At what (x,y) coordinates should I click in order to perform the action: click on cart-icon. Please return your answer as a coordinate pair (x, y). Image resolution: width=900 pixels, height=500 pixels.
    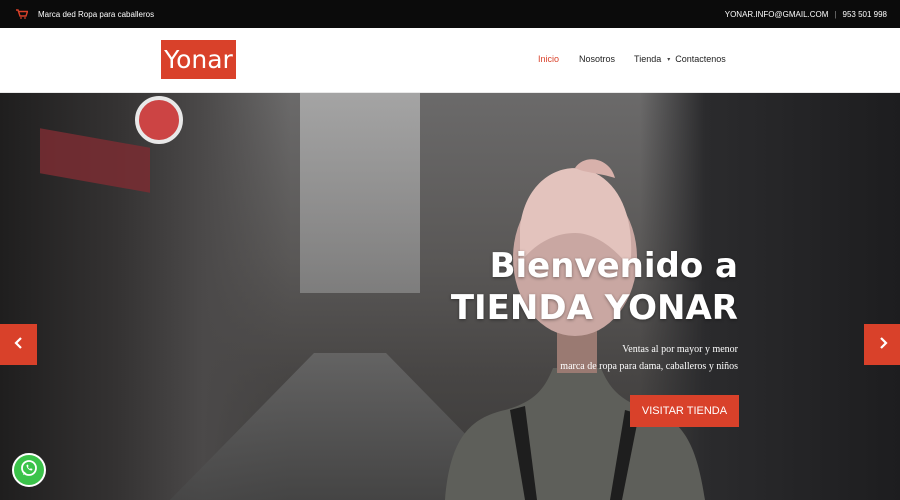
    Looking at the image, I should click on (22, 14).